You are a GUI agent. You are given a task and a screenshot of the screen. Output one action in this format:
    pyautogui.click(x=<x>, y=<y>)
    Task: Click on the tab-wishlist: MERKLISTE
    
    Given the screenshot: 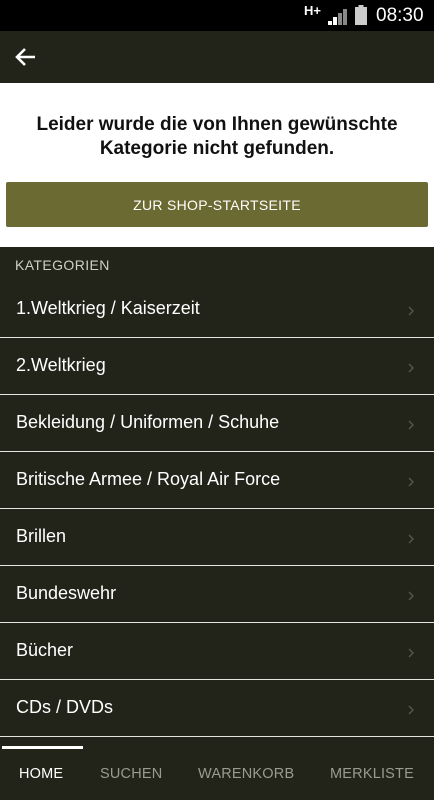 What is the action you would take?
    pyautogui.click(x=372, y=774)
    